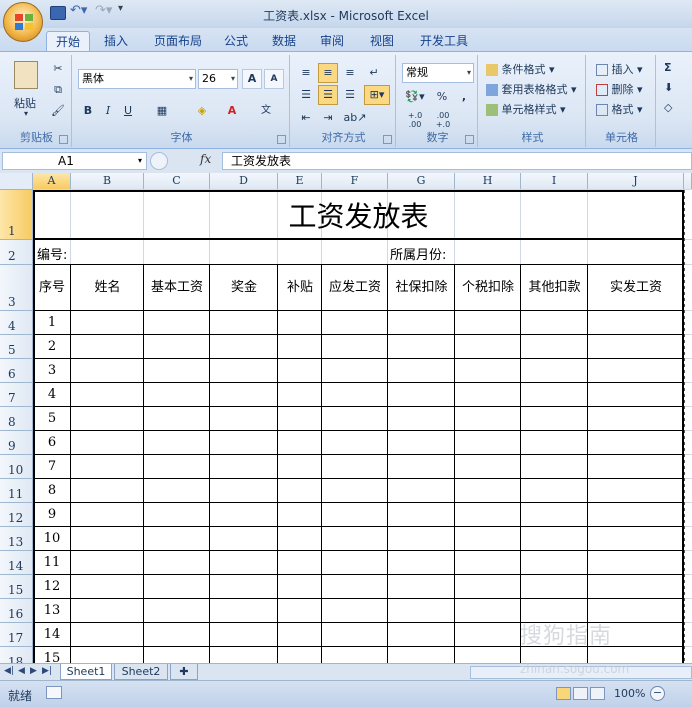 The width and height of the screenshot is (692, 707). Describe the element at coordinates (16, 491) in the screenshot. I see `row-header: 11` at that location.